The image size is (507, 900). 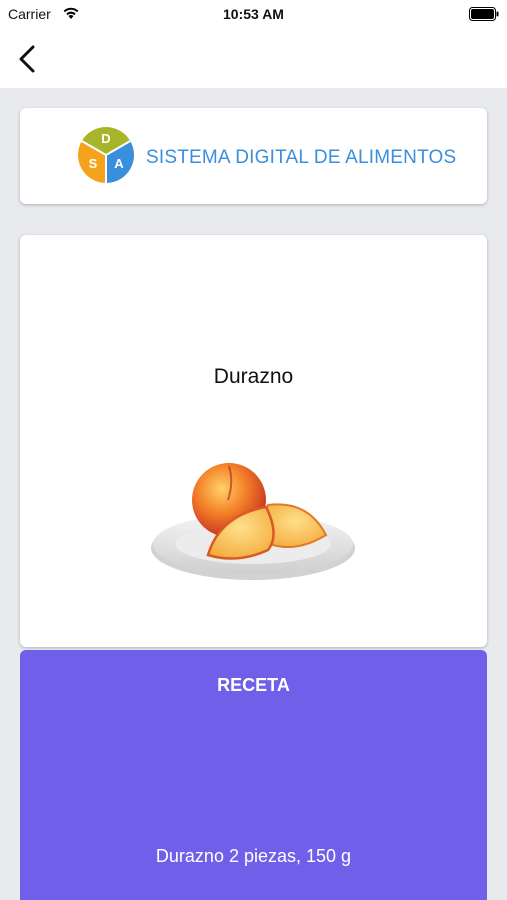 I want to click on logo-text: SISTEMA DIGITAL DE ALIMENTOS, so click(x=301, y=157).